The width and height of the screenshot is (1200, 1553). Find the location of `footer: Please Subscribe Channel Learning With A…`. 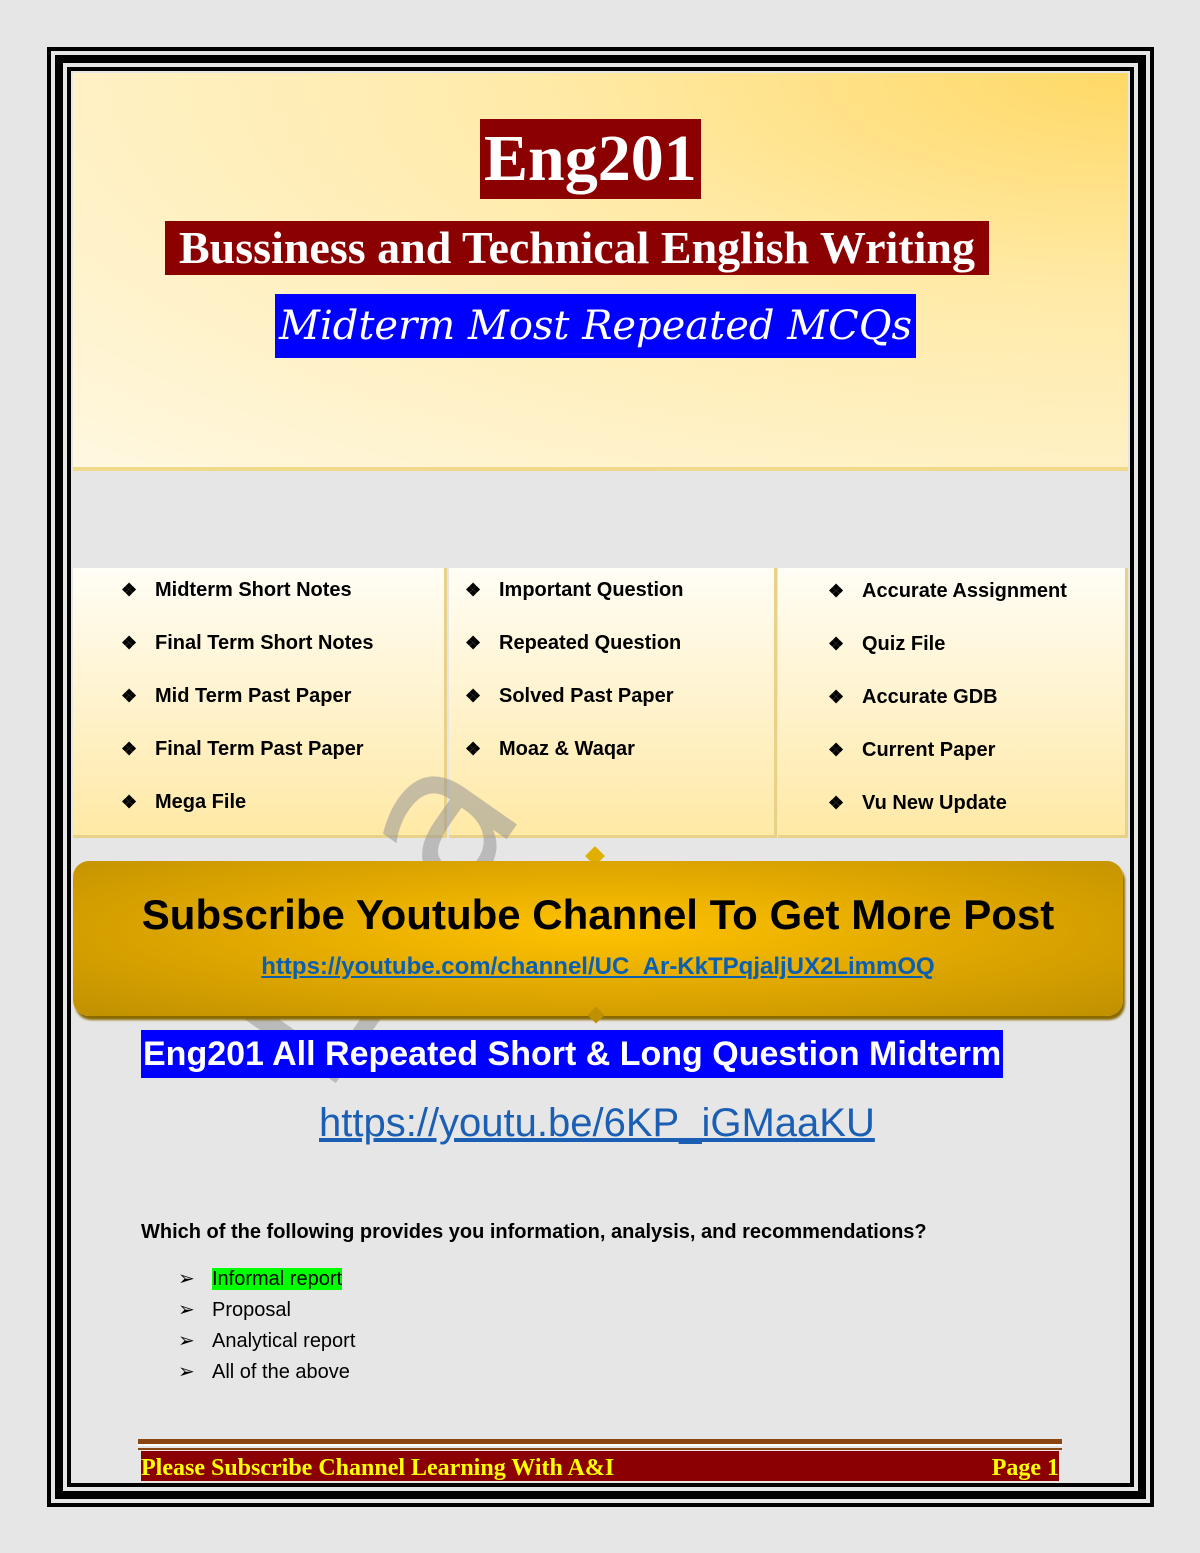

footer: Please Subscribe Channel Learning With A… is located at coordinates (600, 1466).